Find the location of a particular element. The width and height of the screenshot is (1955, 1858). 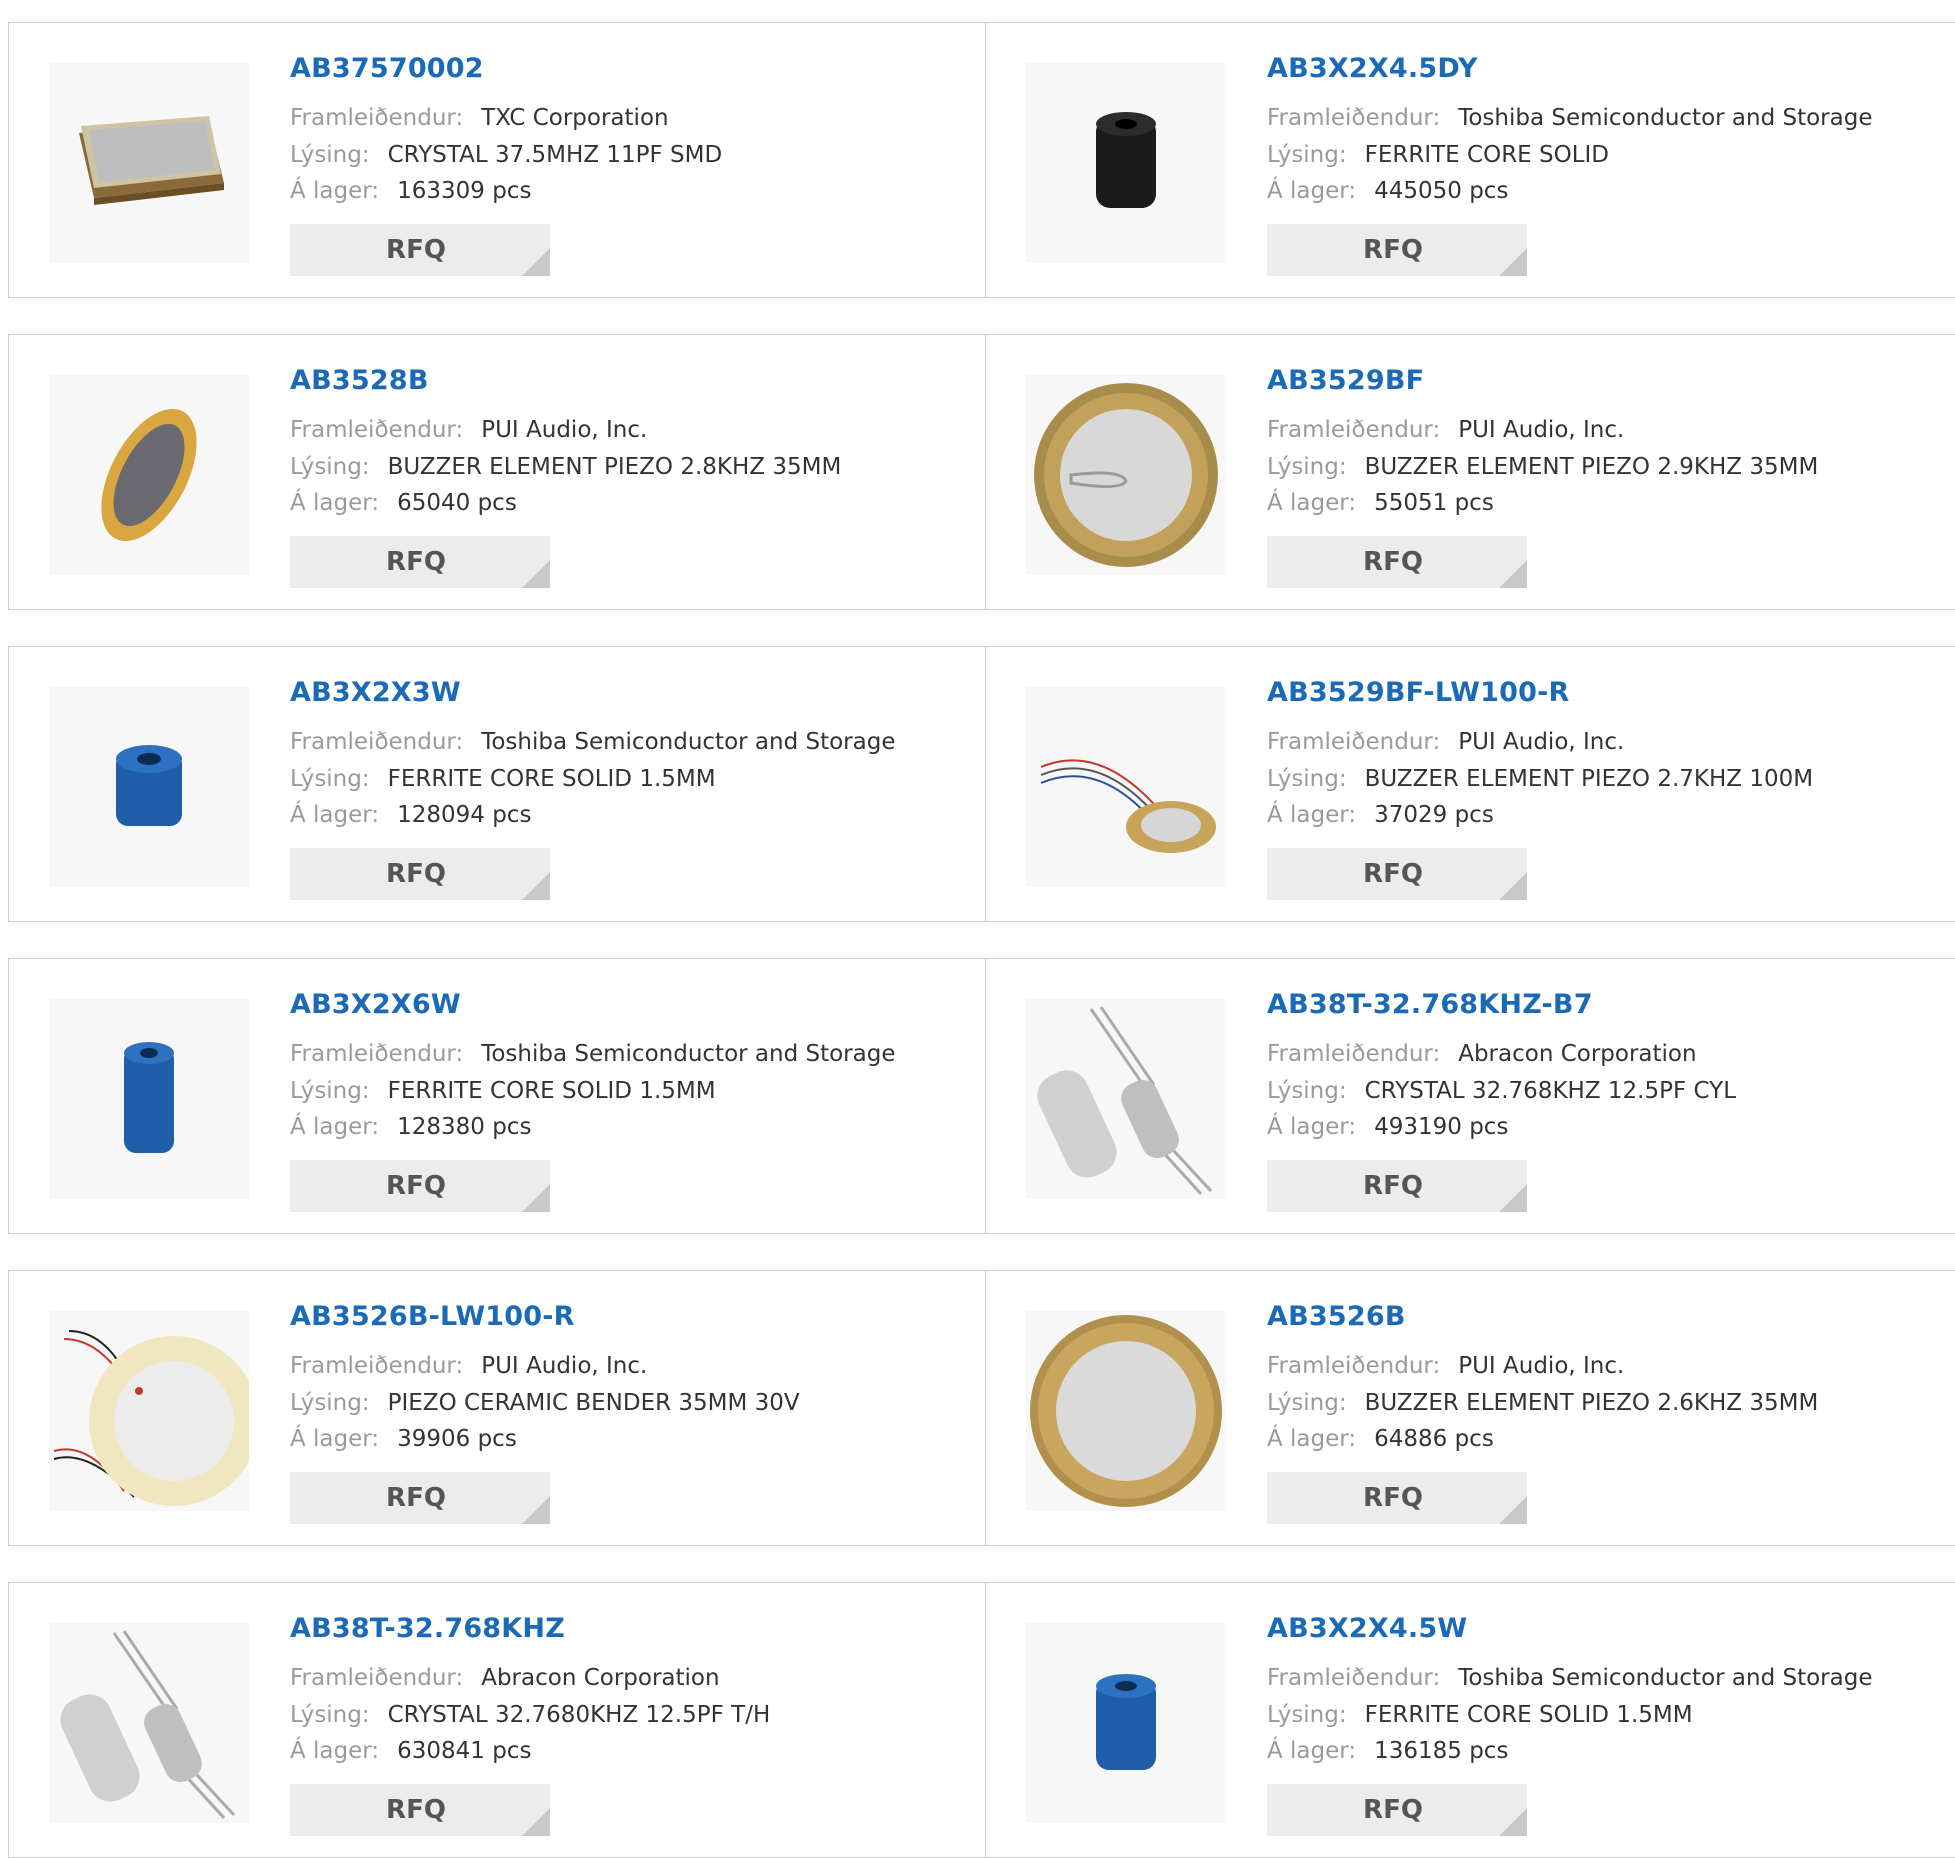

stock-row: Á lager: 128380 pcs is located at coordinates (410, 1127).